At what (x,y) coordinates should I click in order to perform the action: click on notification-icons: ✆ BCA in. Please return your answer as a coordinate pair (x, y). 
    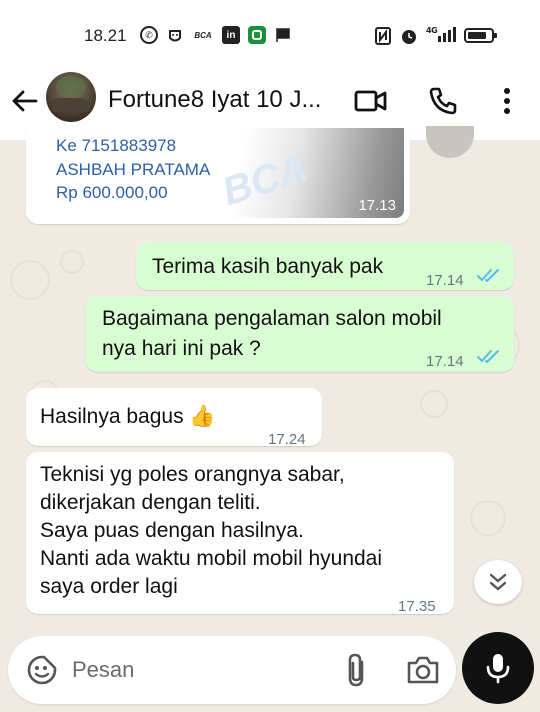
    Looking at the image, I should click on (216, 35).